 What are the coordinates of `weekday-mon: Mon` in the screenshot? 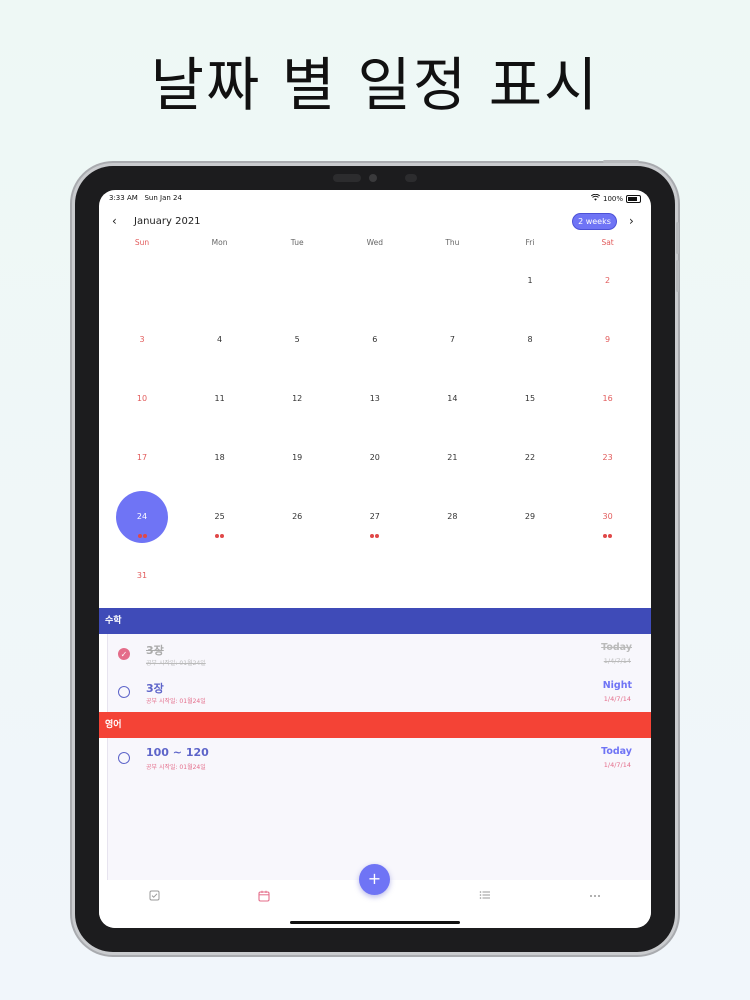 It's located at (219, 242).